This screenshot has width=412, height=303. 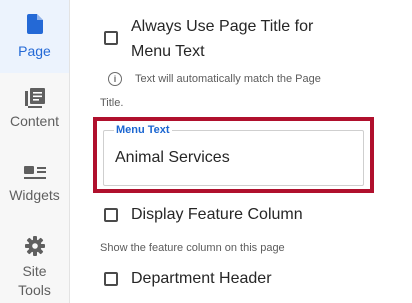 I want to click on always-use-title-checkbox, so click(x=111, y=38).